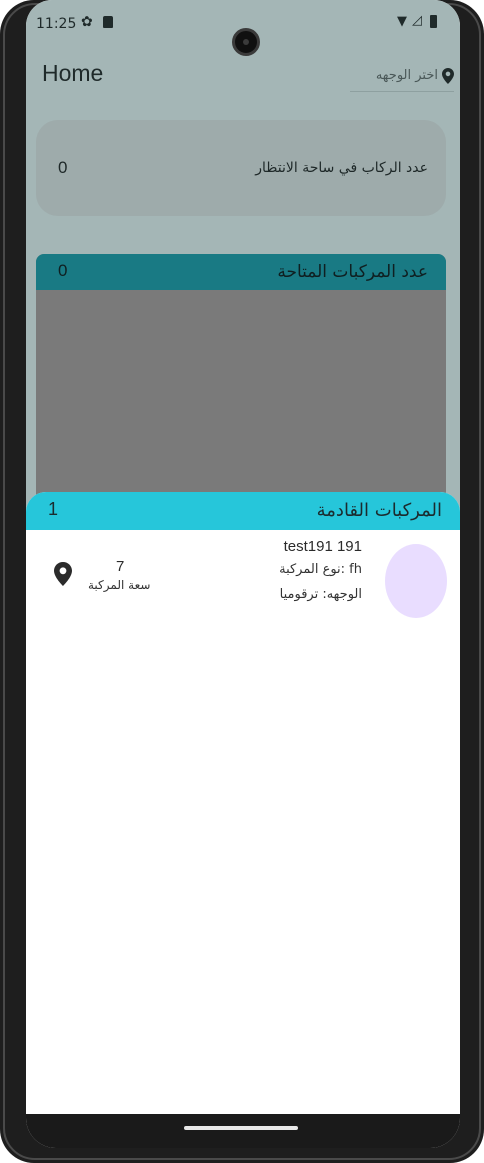 The image size is (484, 1163). Describe the element at coordinates (416, 581) in the screenshot. I see `vehicle-avatar` at that location.